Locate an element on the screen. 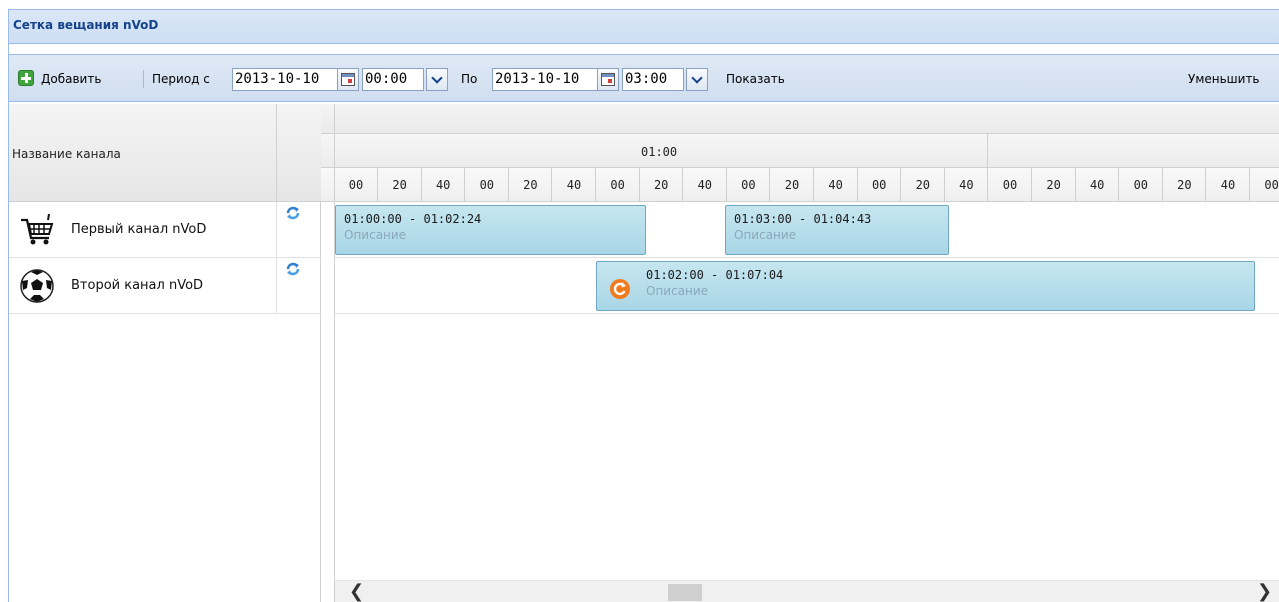 The width and height of the screenshot is (1279, 602). channel-row: Второй канал nVoD is located at coordinates (165, 286).